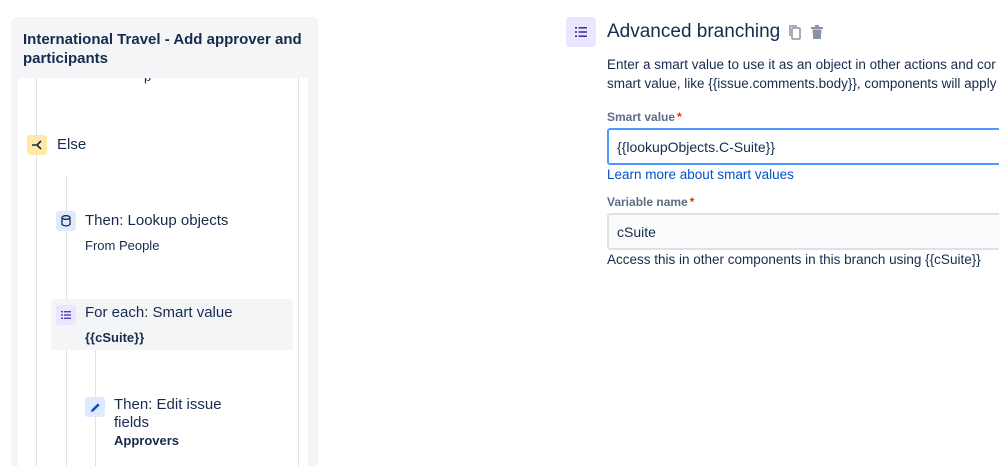  What do you see at coordinates (66, 221) in the screenshot?
I see `database-icon` at bounding box center [66, 221].